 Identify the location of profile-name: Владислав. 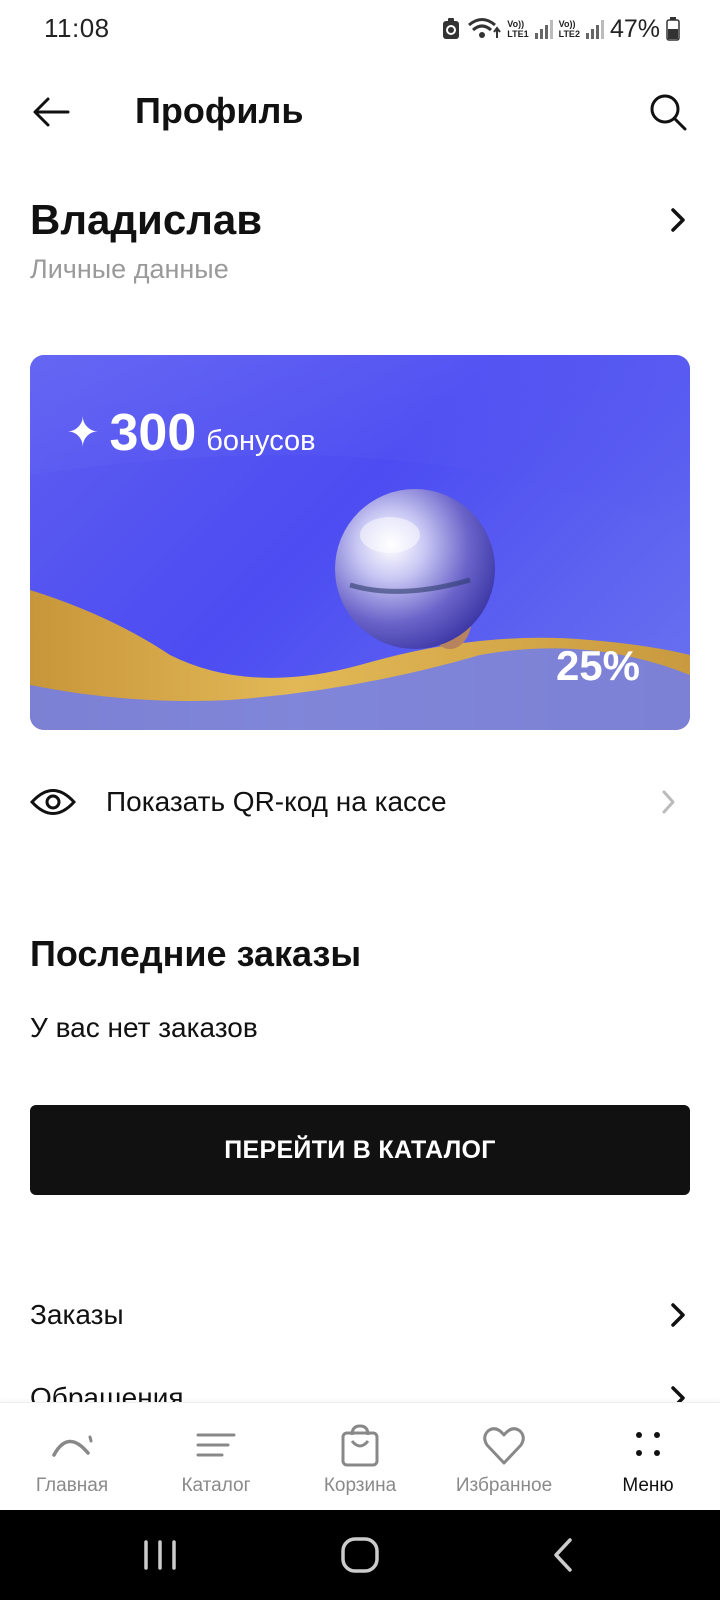
(146, 219).